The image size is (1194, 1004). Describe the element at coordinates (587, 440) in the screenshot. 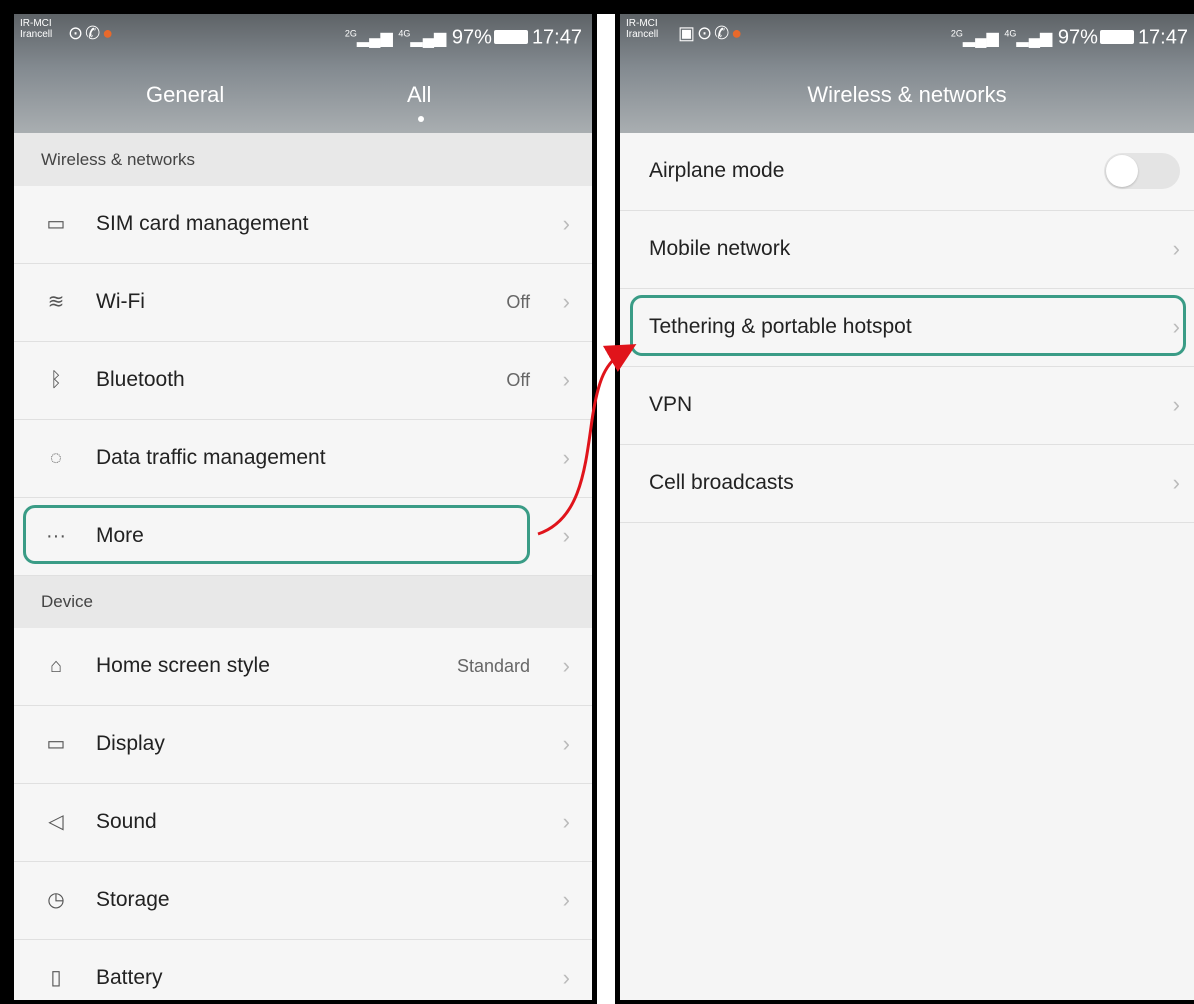

I see `annotation-arrow` at that location.